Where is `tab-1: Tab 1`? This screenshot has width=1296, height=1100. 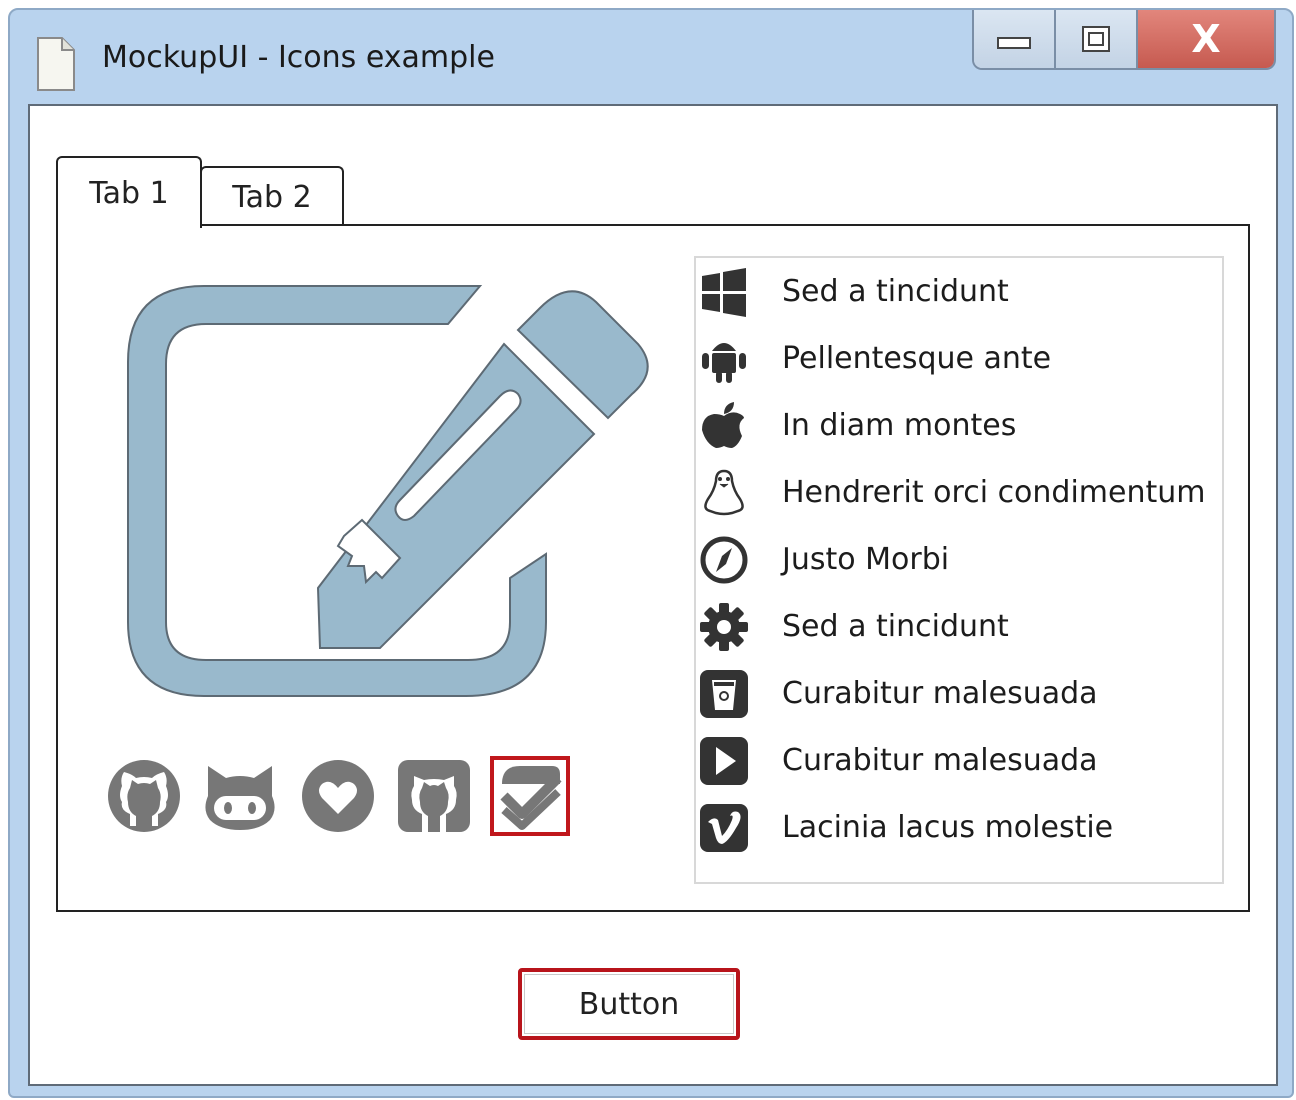
tab-1: Tab 1 is located at coordinates (129, 192).